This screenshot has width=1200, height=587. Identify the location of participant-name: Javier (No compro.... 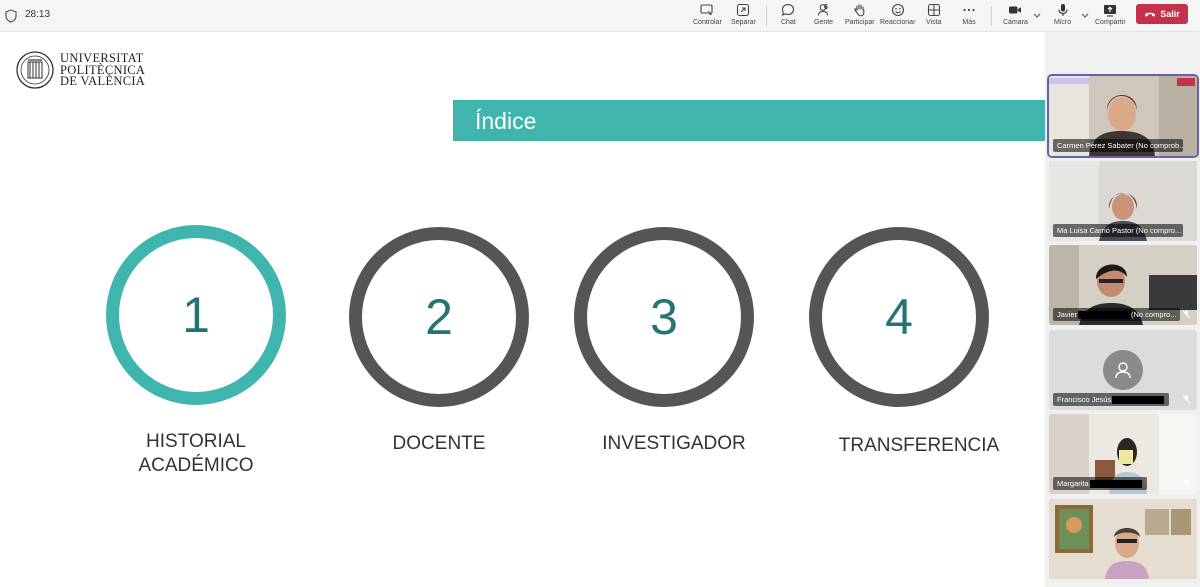
(1117, 314).